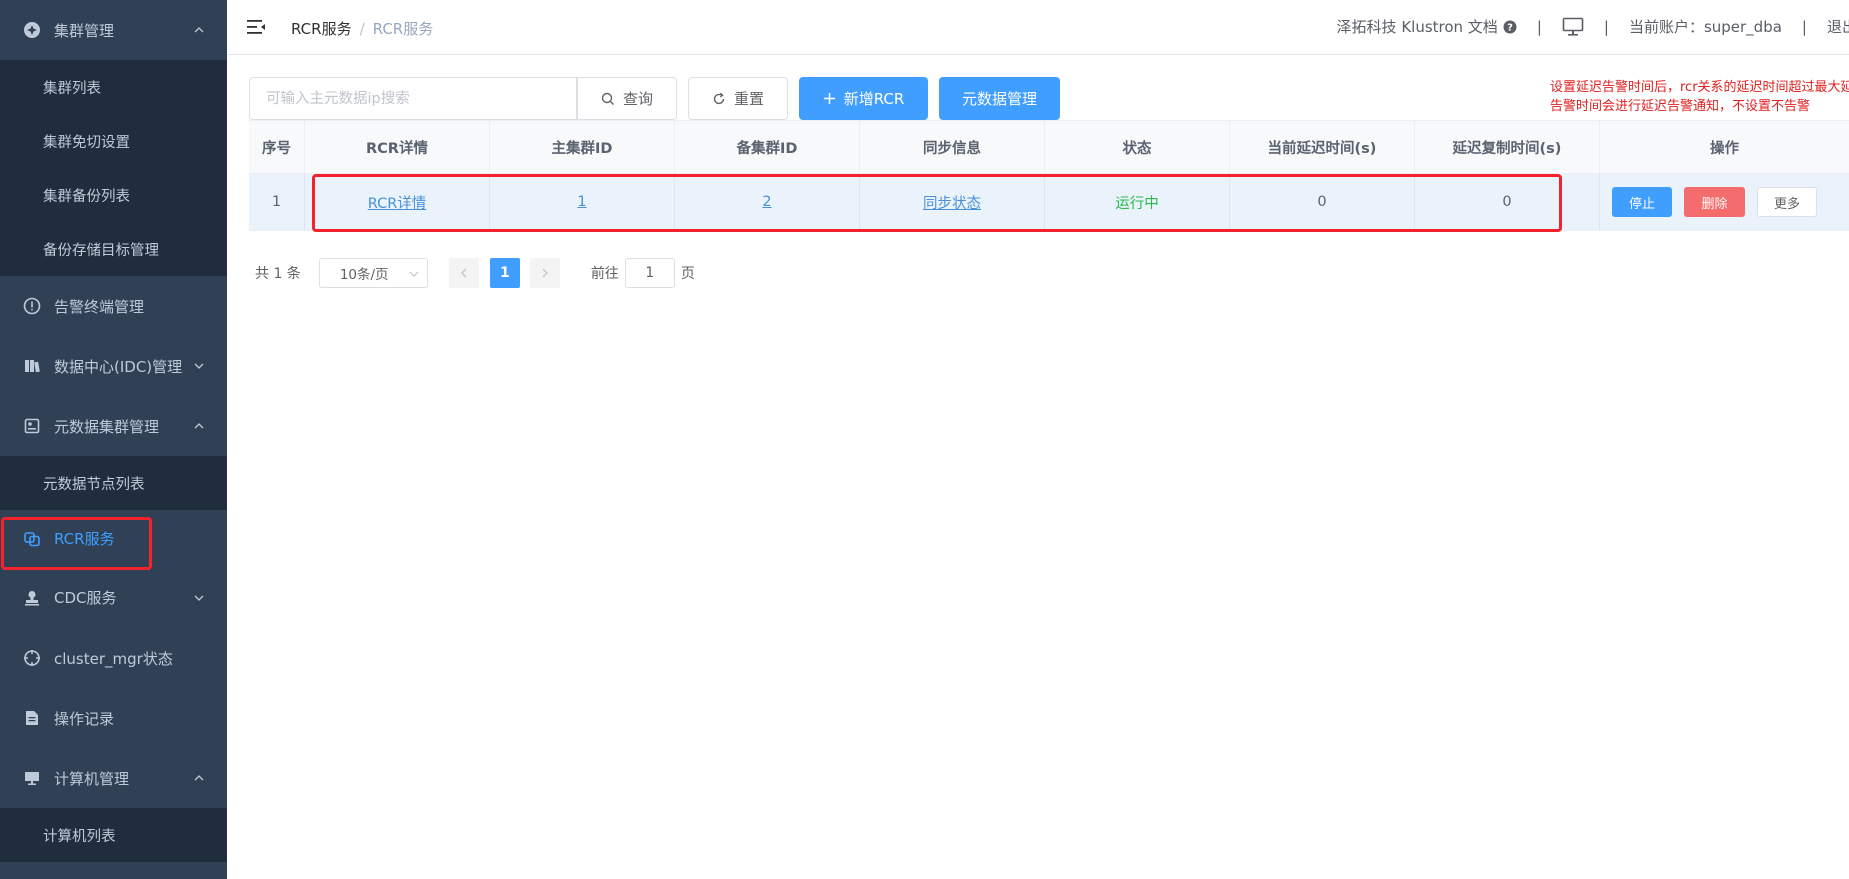  I want to click on menu-label: 集群管理, so click(84, 30).